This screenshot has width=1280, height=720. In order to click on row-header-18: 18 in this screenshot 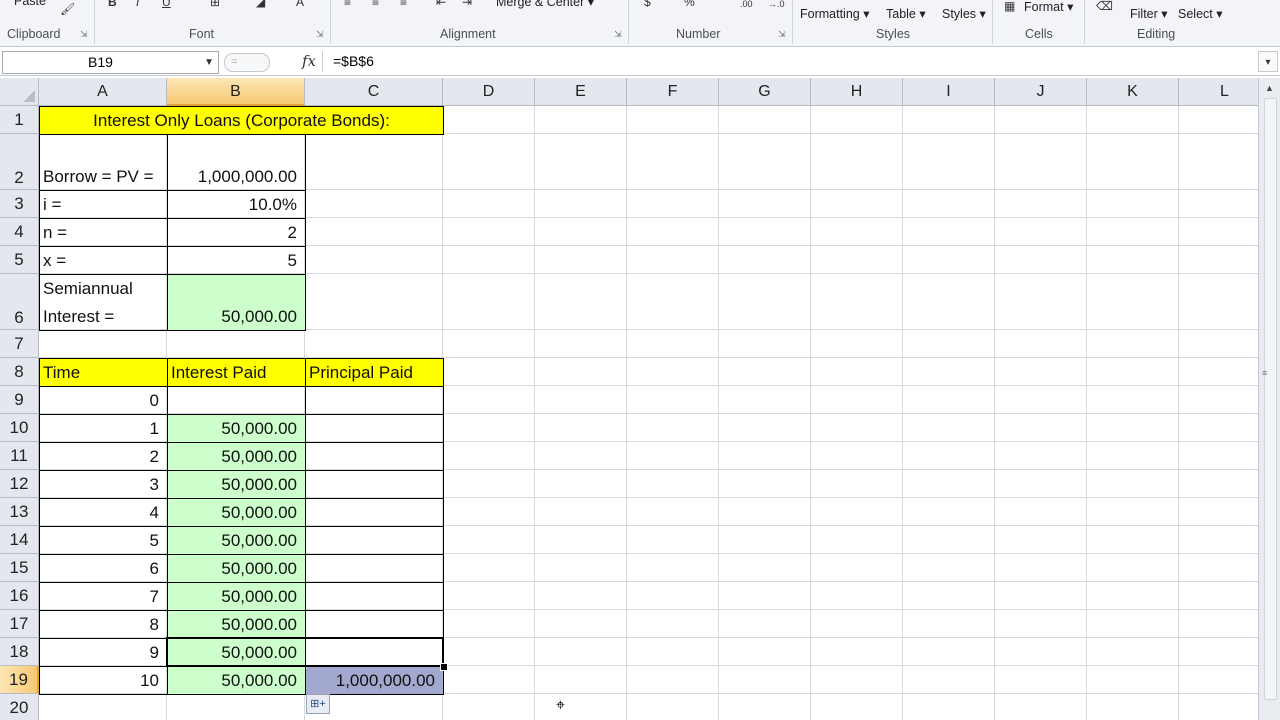, I will do `click(19, 652)`.